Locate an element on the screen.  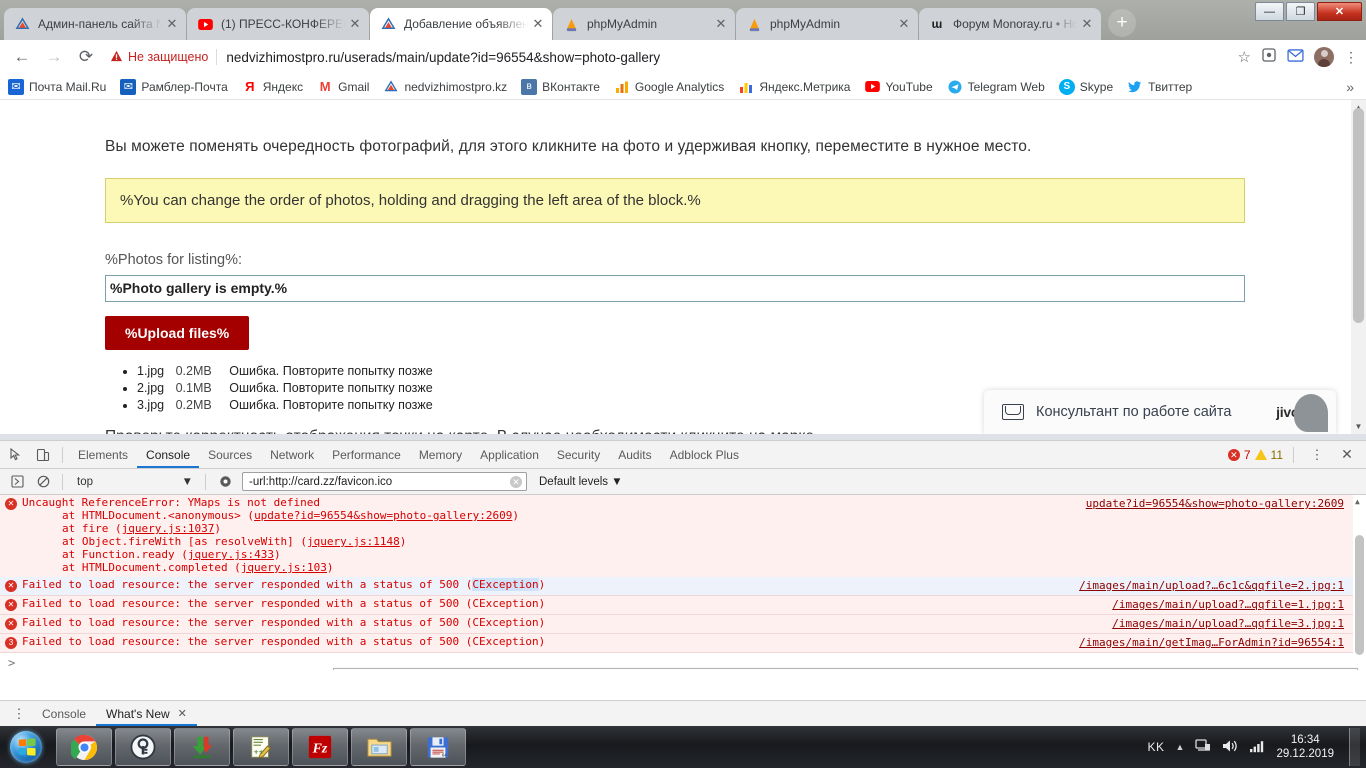
profile-avatar is located at coordinates (1324, 57).